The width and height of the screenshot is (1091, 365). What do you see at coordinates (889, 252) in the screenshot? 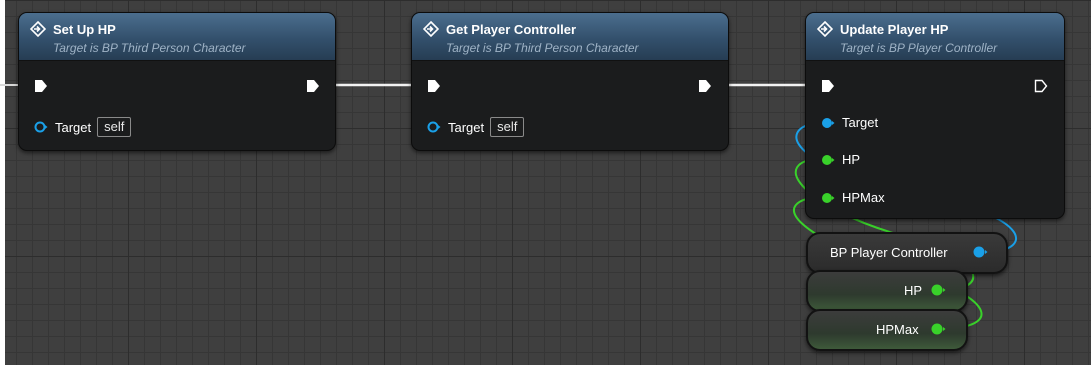
I see `variable-label: BP Player Controller` at bounding box center [889, 252].